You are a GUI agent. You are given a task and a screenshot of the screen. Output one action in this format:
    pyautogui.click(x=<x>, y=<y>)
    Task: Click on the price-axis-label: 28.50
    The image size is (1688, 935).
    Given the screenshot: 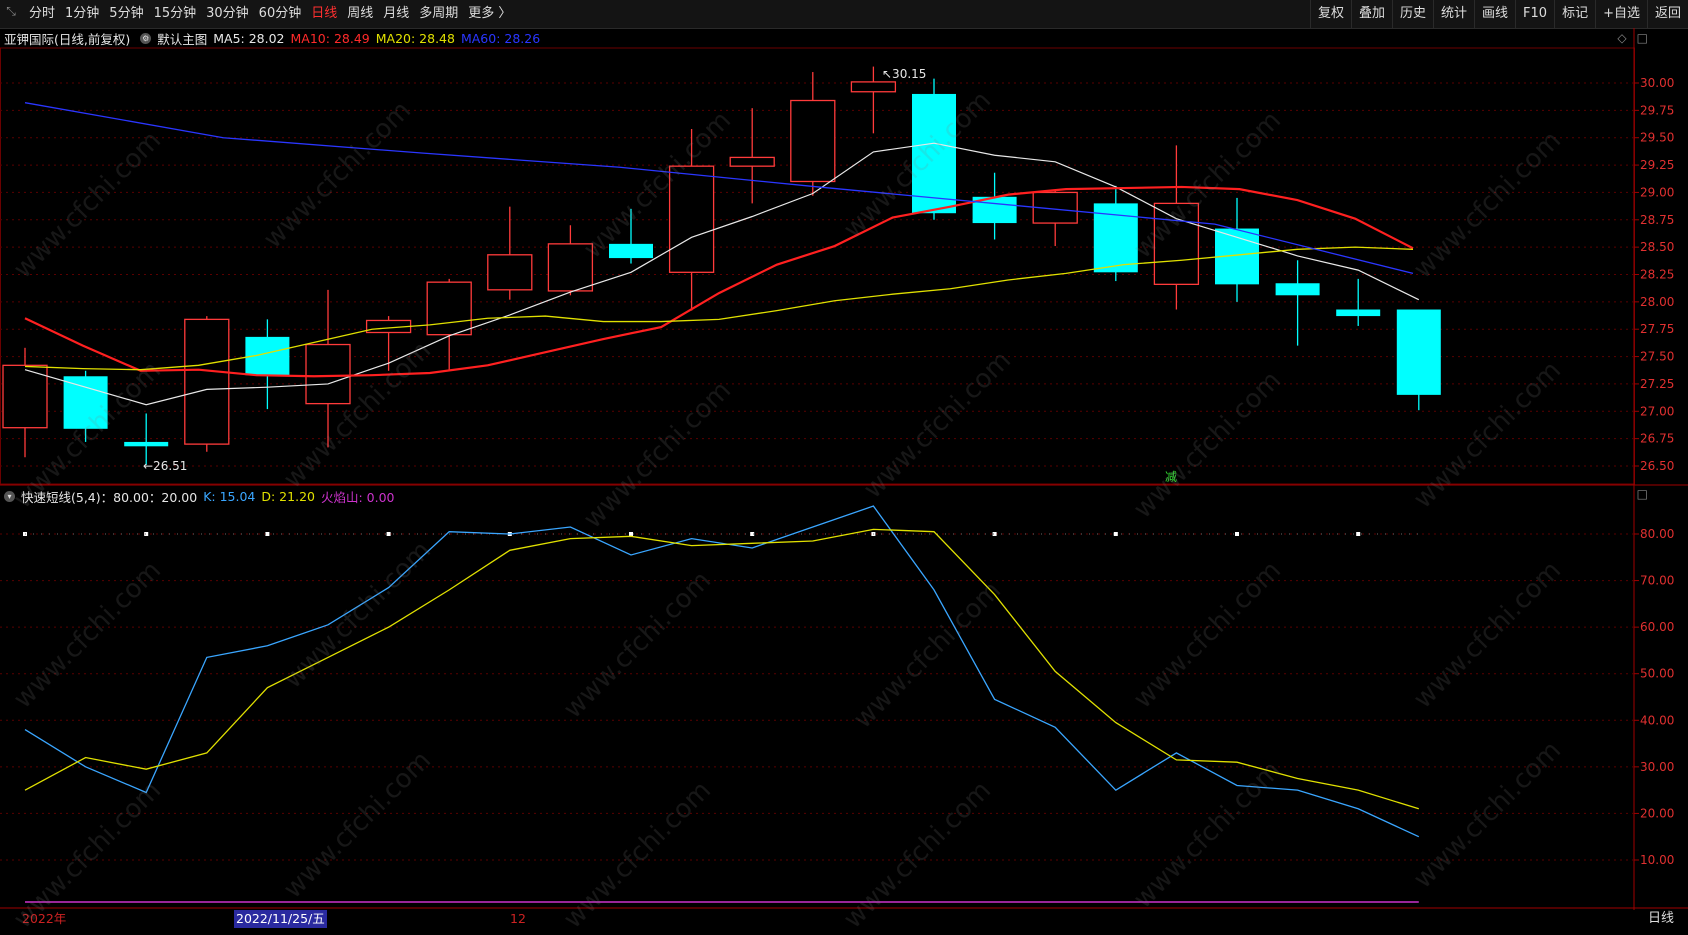 What is the action you would take?
    pyautogui.click(x=1657, y=247)
    